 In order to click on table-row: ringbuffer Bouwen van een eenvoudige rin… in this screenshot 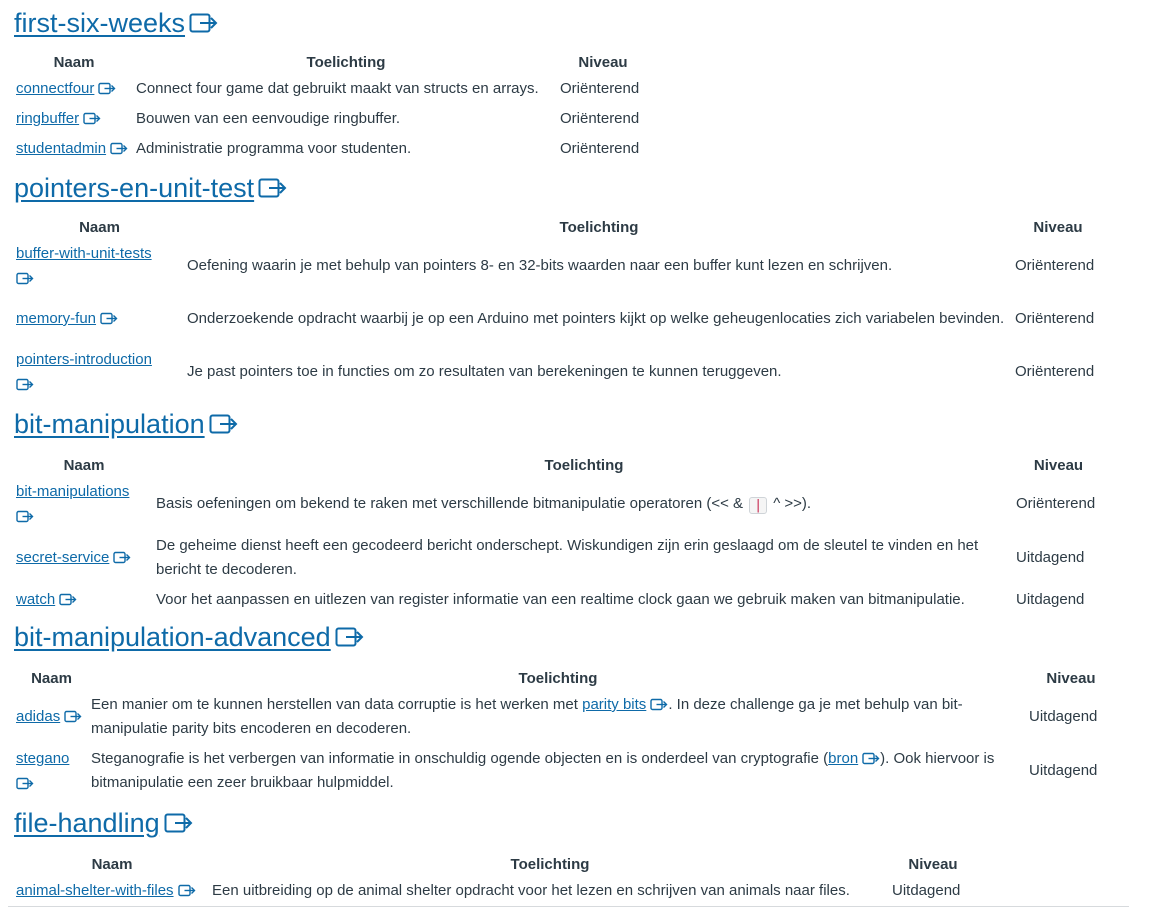, I will do `click(331, 119)`.